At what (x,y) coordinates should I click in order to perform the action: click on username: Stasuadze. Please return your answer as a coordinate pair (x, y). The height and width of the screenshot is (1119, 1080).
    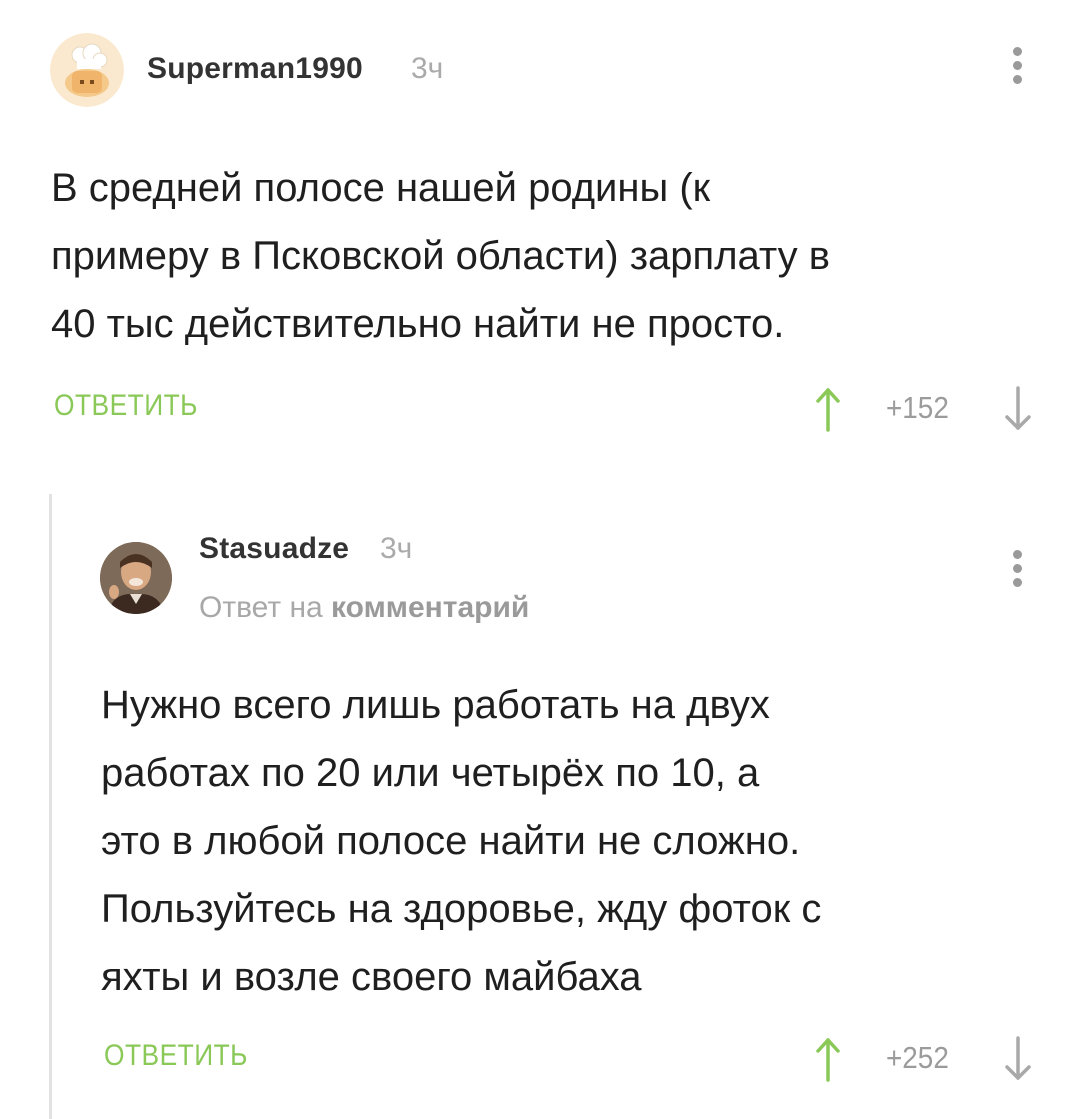
    Looking at the image, I should click on (274, 549).